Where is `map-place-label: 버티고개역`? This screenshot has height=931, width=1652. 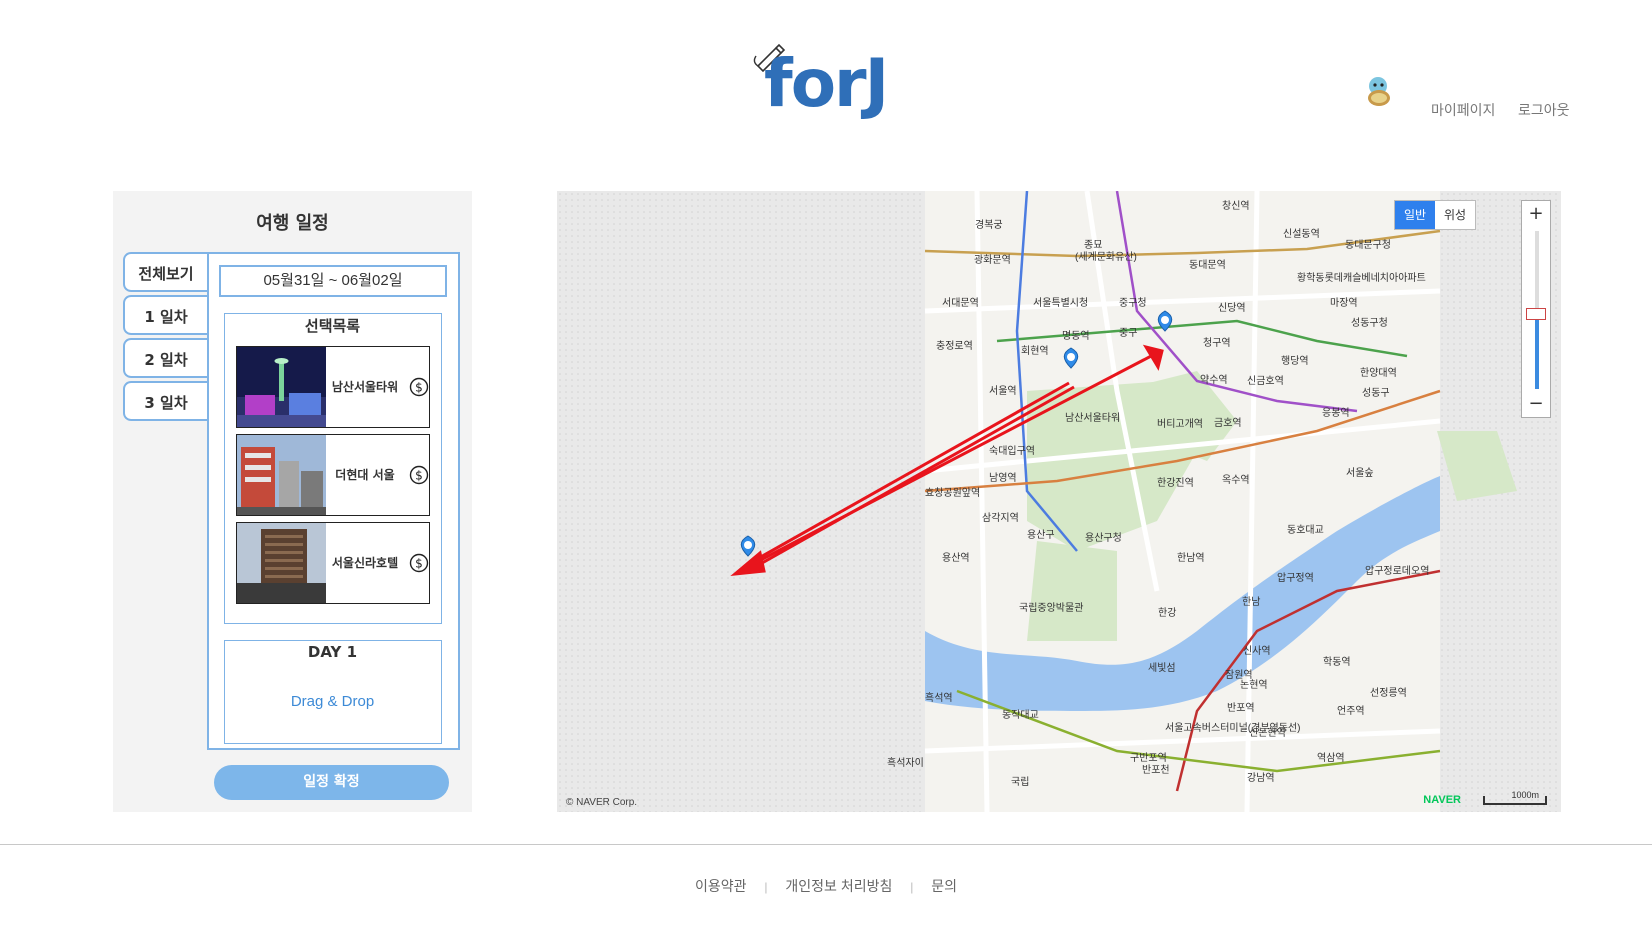 map-place-label: 버티고개역 is located at coordinates (1180, 424).